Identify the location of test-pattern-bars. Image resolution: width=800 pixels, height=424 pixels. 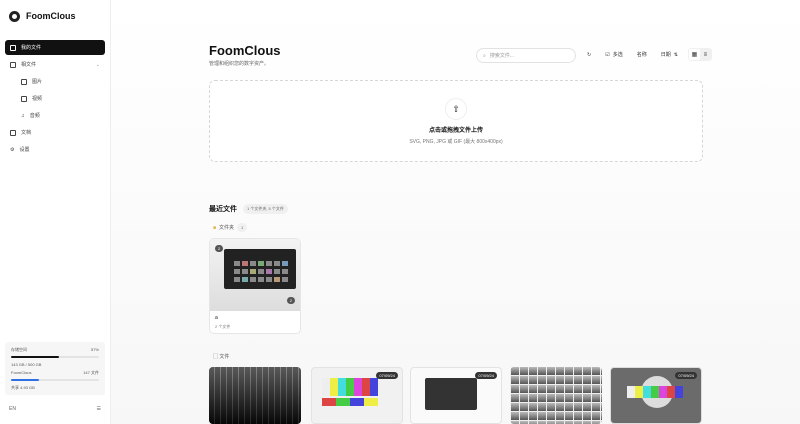
(350, 402).